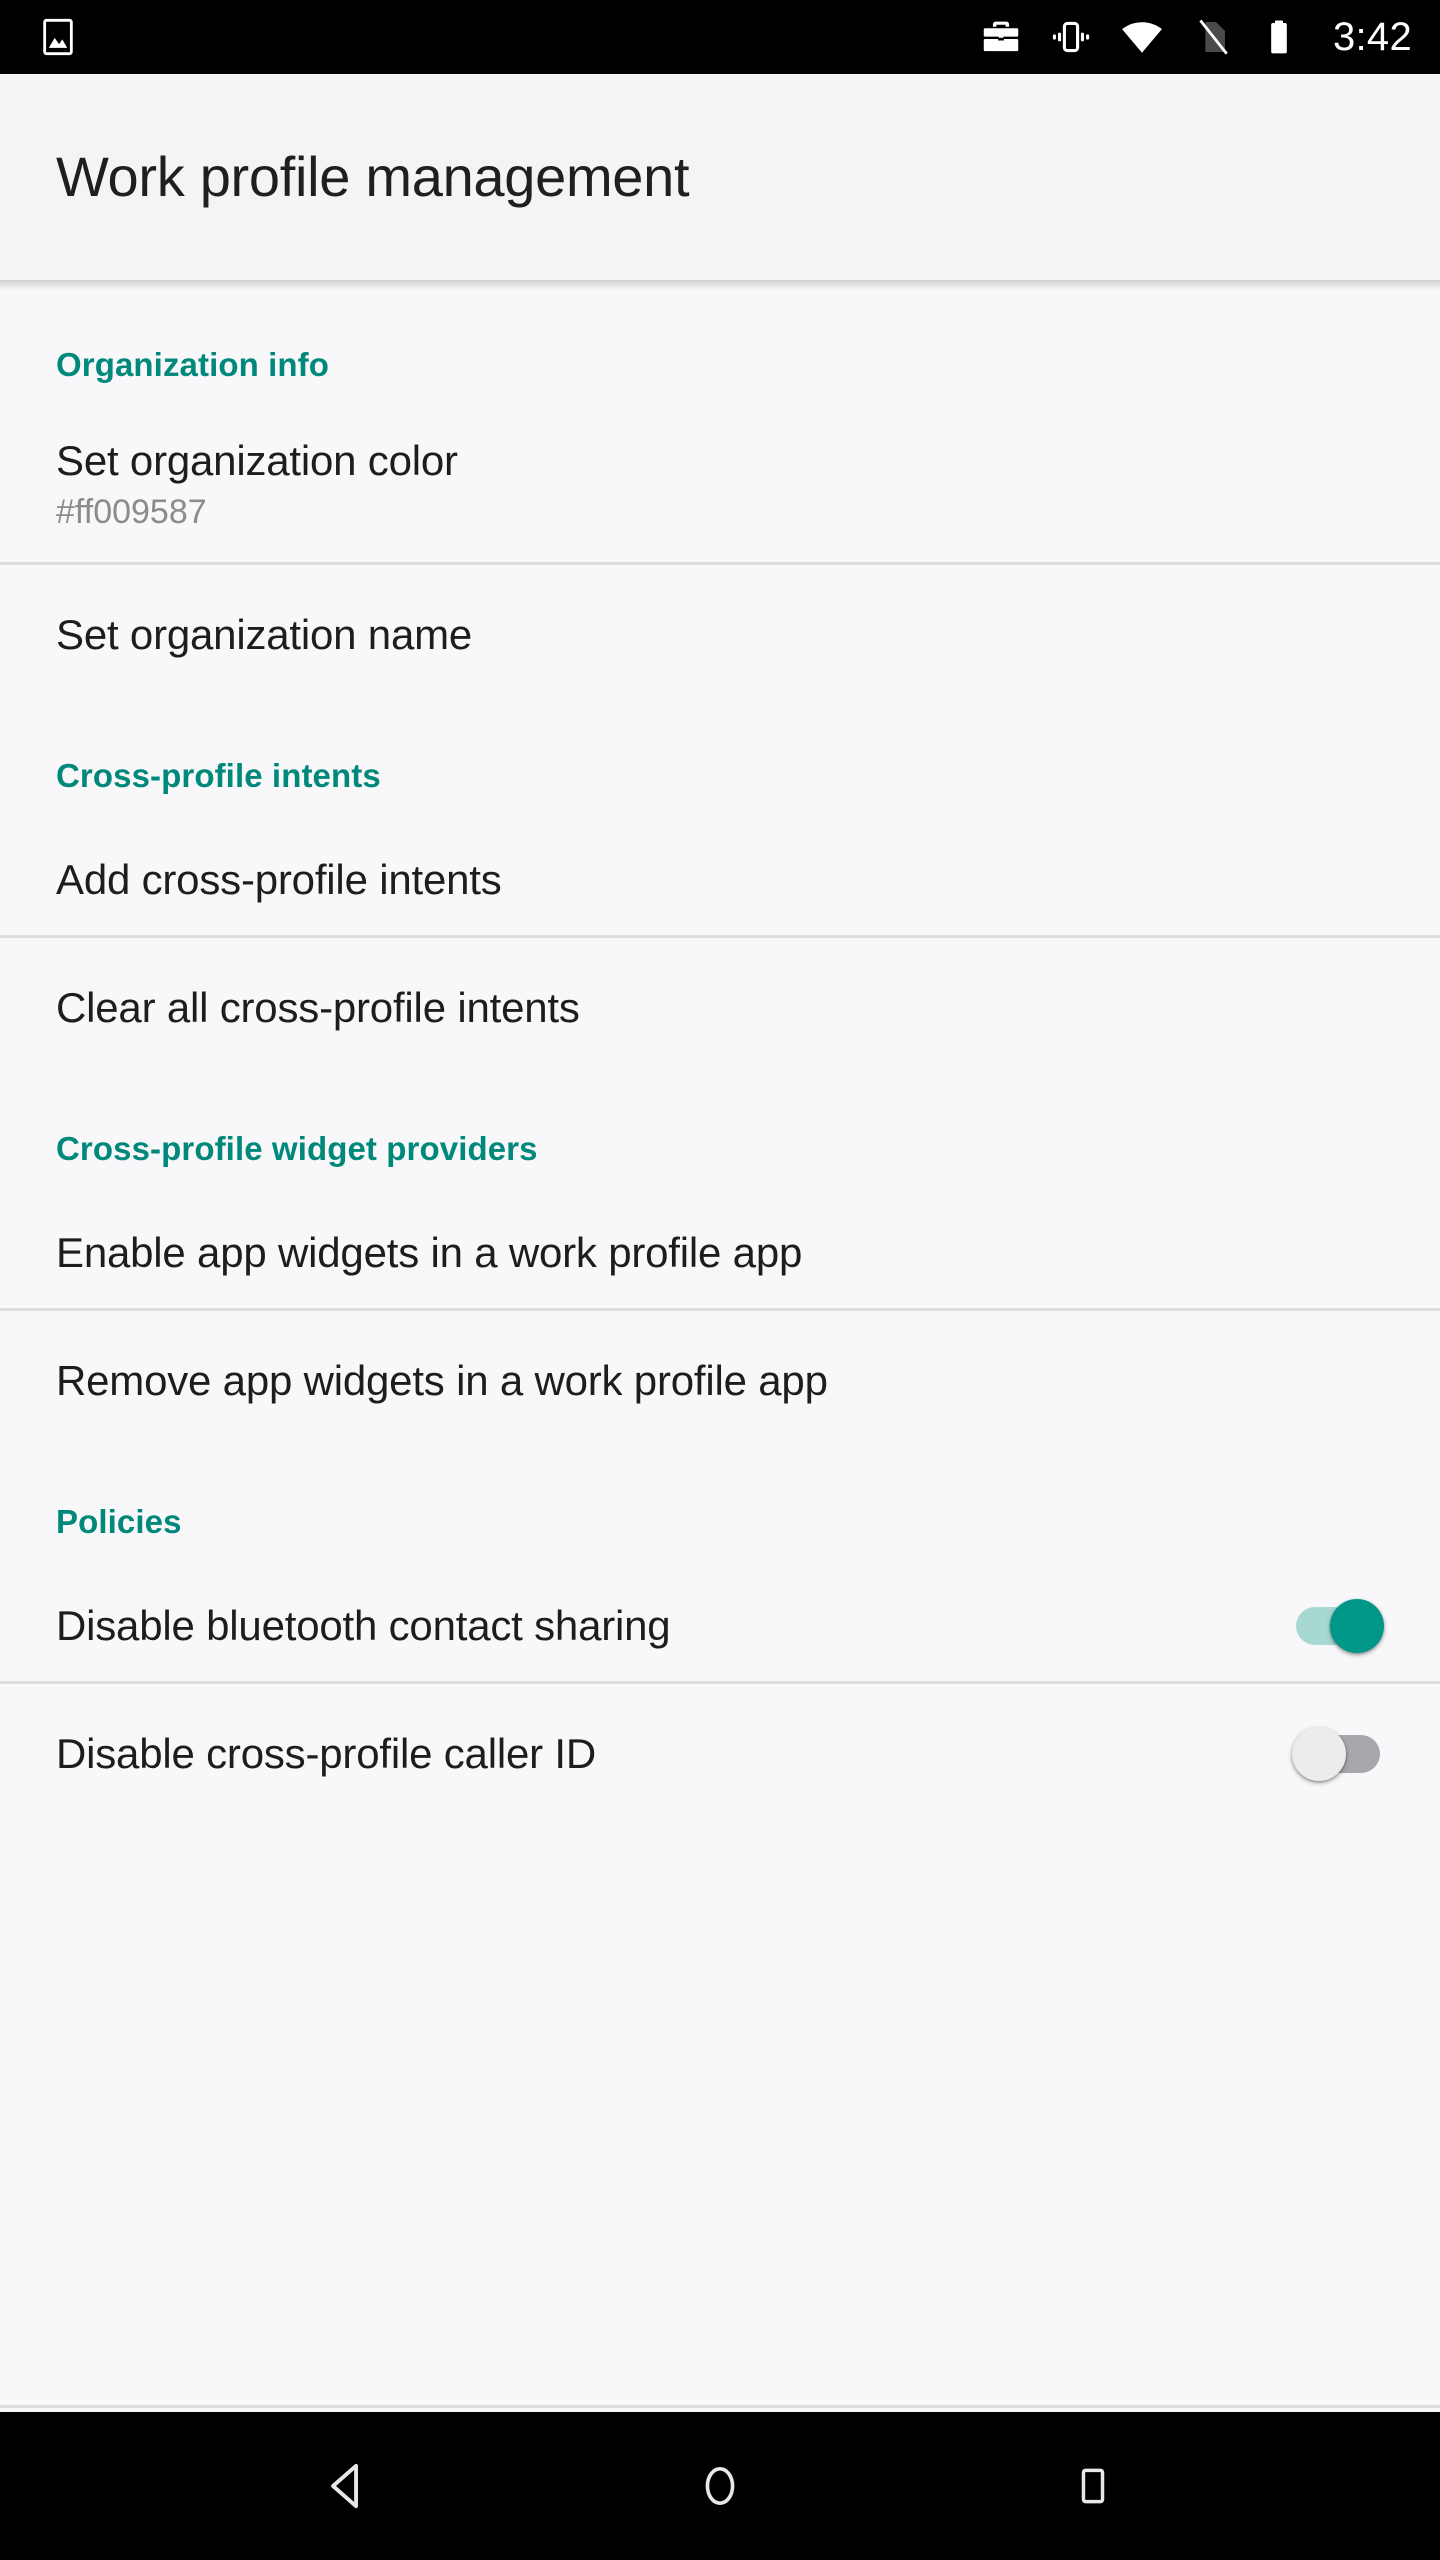 The height and width of the screenshot is (2560, 1440). What do you see at coordinates (131, 511) in the screenshot?
I see `preference-summary: #ff009587` at bounding box center [131, 511].